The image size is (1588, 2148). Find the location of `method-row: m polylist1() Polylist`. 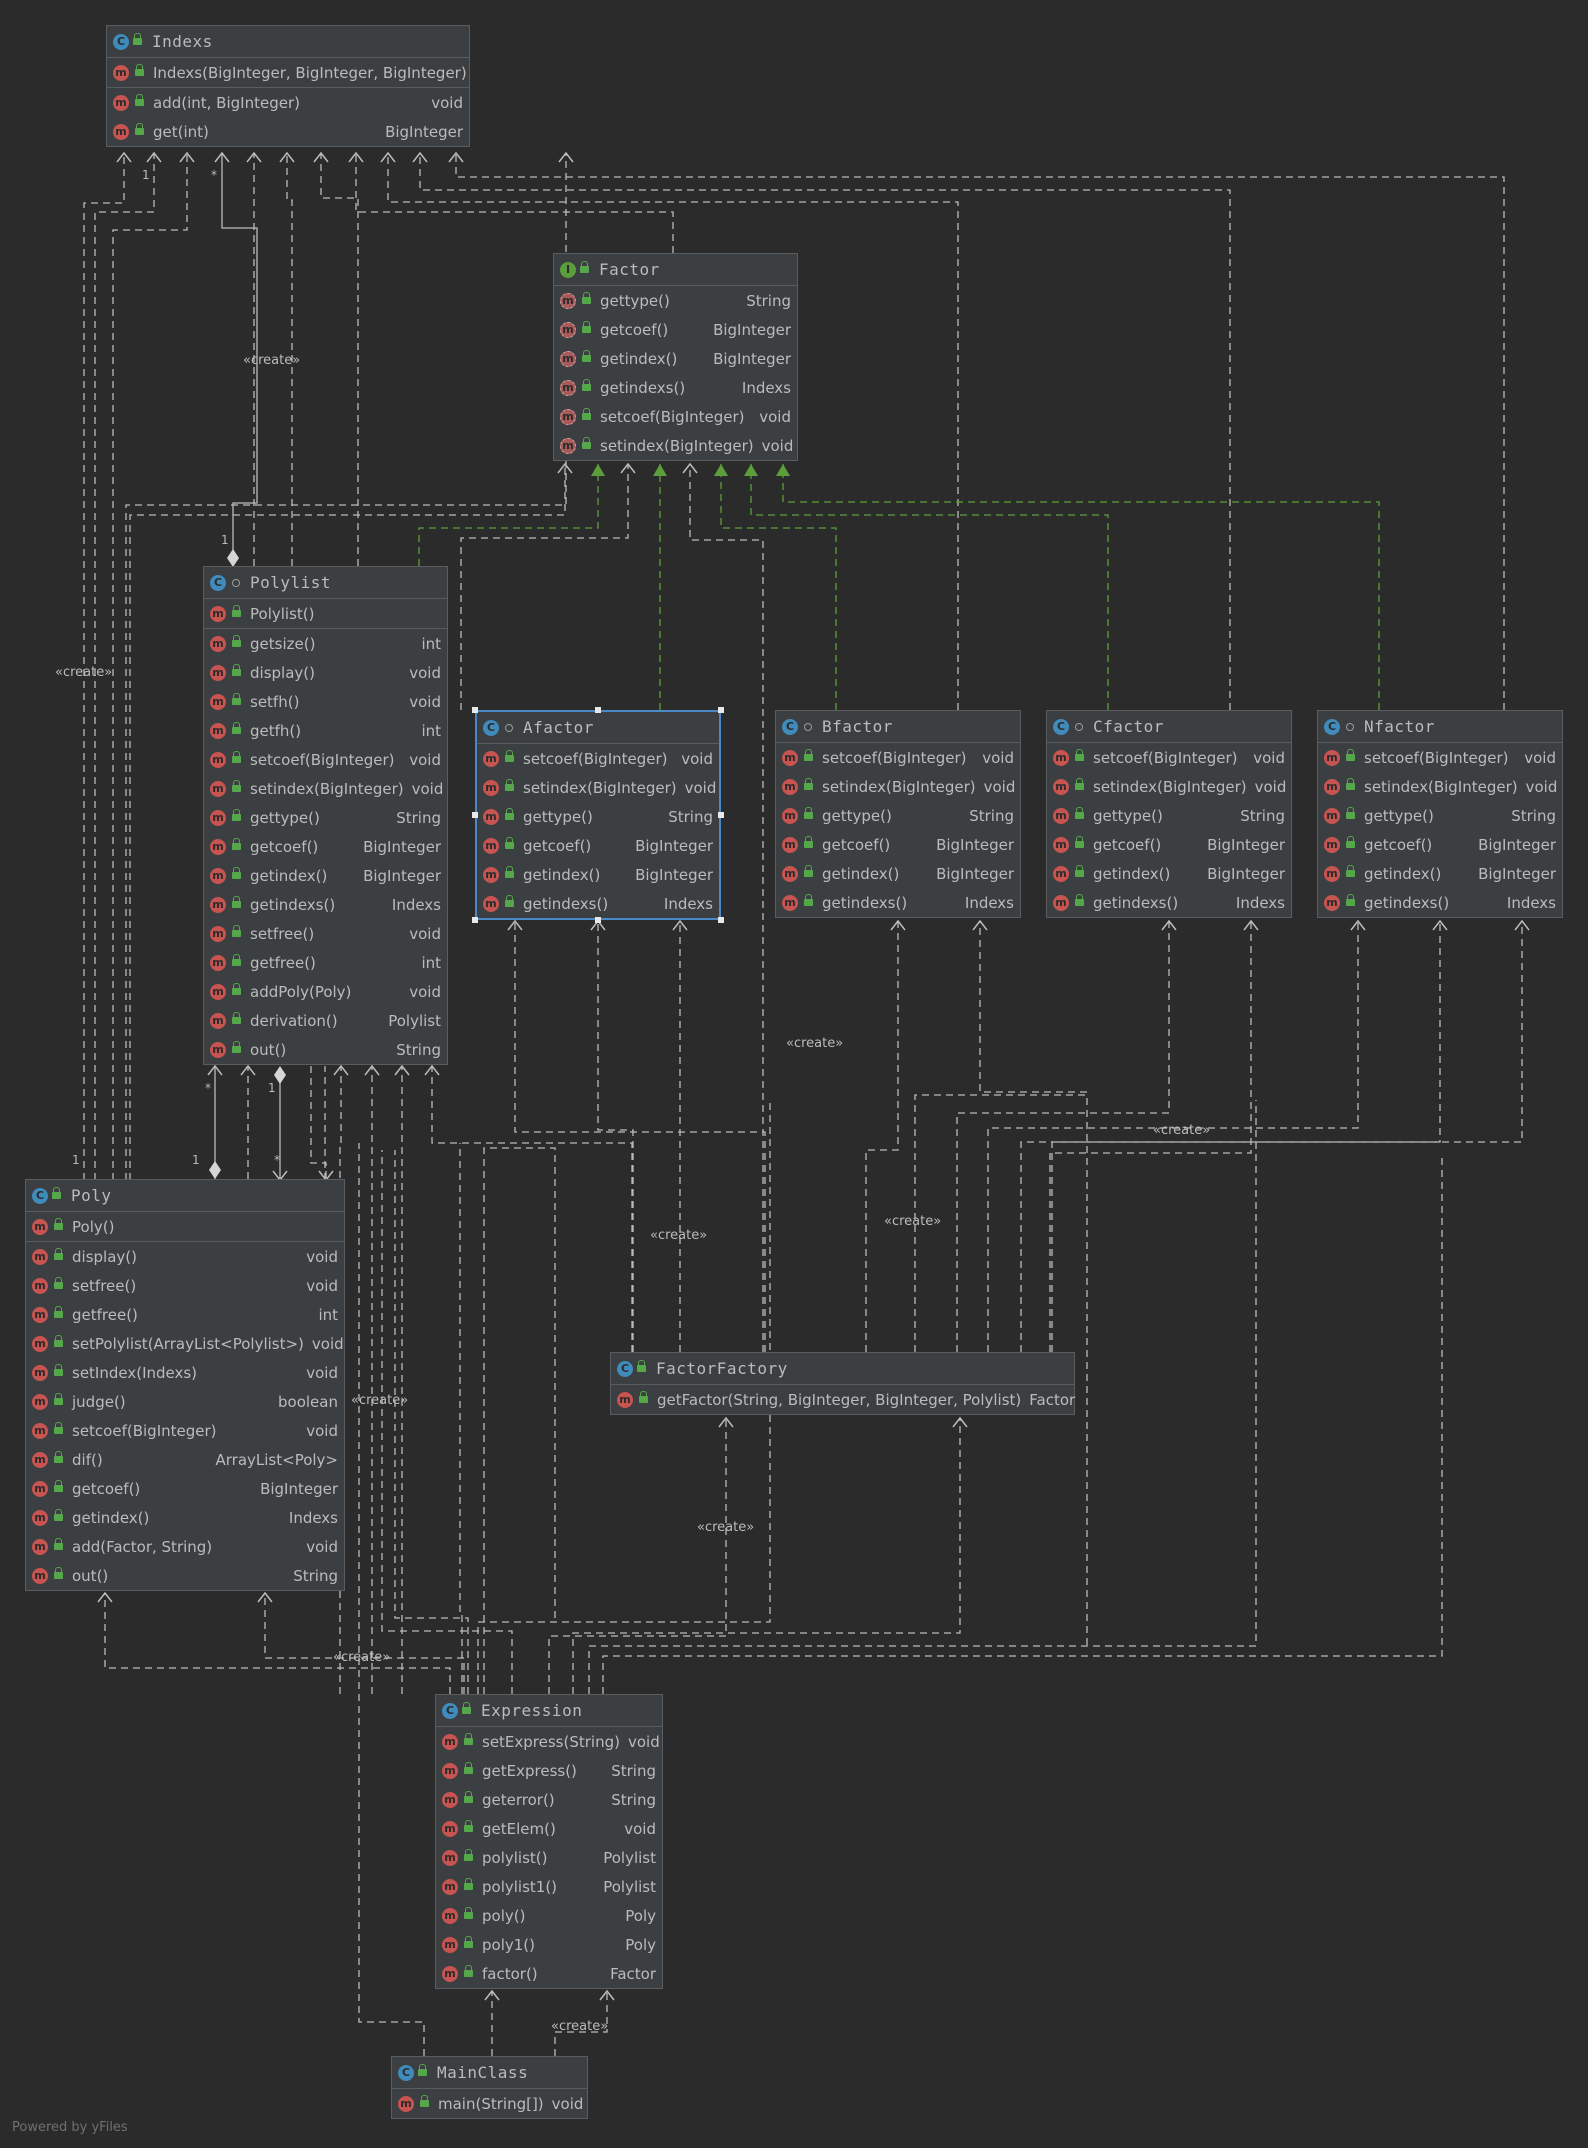

method-row: m polylist1() Polylist is located at coordinates (549, 1886).